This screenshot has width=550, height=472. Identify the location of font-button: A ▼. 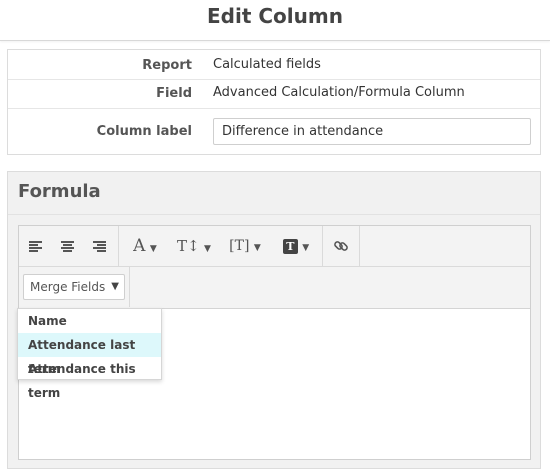
(145, 246).